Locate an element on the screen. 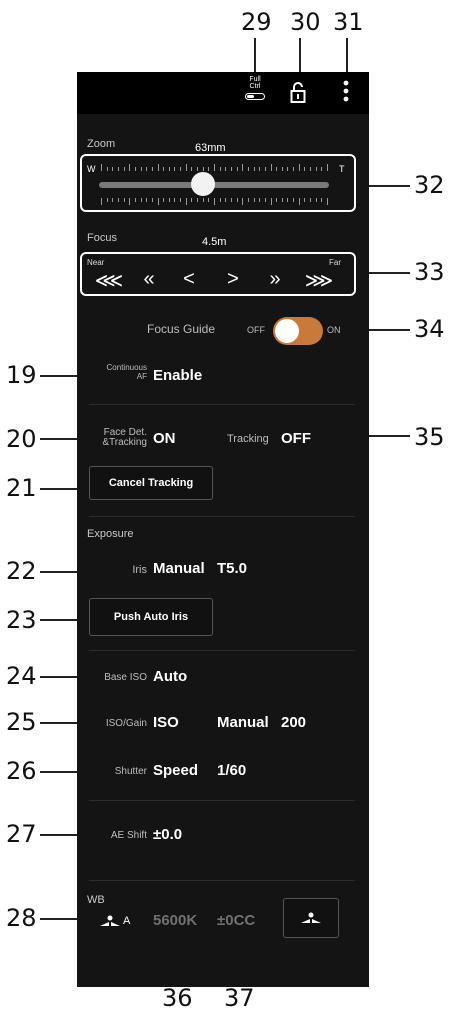 Image resolution: width=451 pixels, height=1016 pixels. shutter-label: Shutter is located at coordinates (130, 771).